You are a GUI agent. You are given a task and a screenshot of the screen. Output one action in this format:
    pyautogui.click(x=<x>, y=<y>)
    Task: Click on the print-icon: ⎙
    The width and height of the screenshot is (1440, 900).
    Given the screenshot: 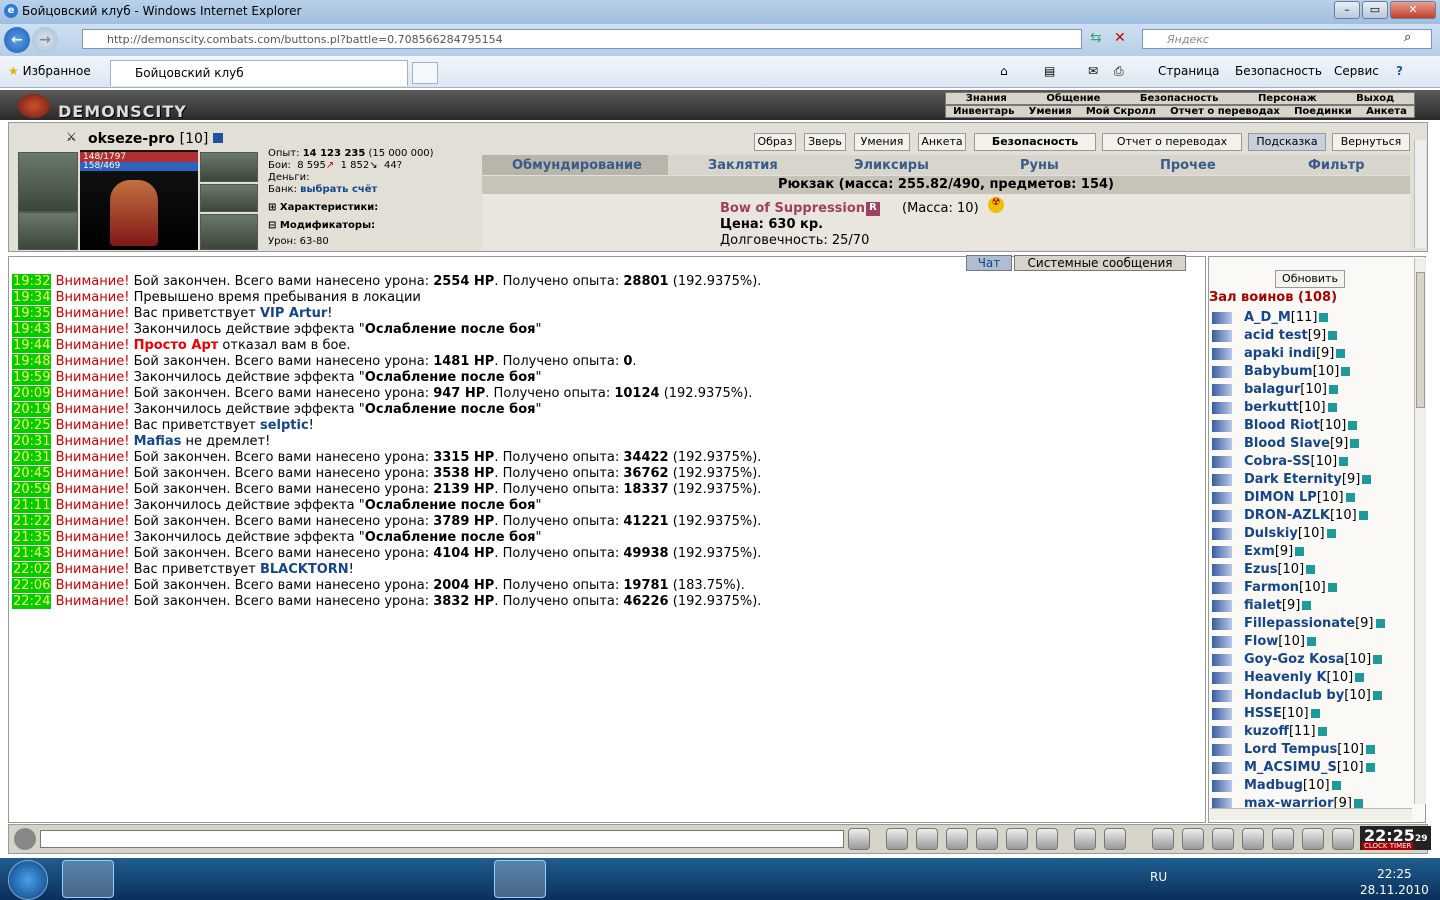 What is the action you would take?
    pyautogui.click(x=1119, y=71)
    